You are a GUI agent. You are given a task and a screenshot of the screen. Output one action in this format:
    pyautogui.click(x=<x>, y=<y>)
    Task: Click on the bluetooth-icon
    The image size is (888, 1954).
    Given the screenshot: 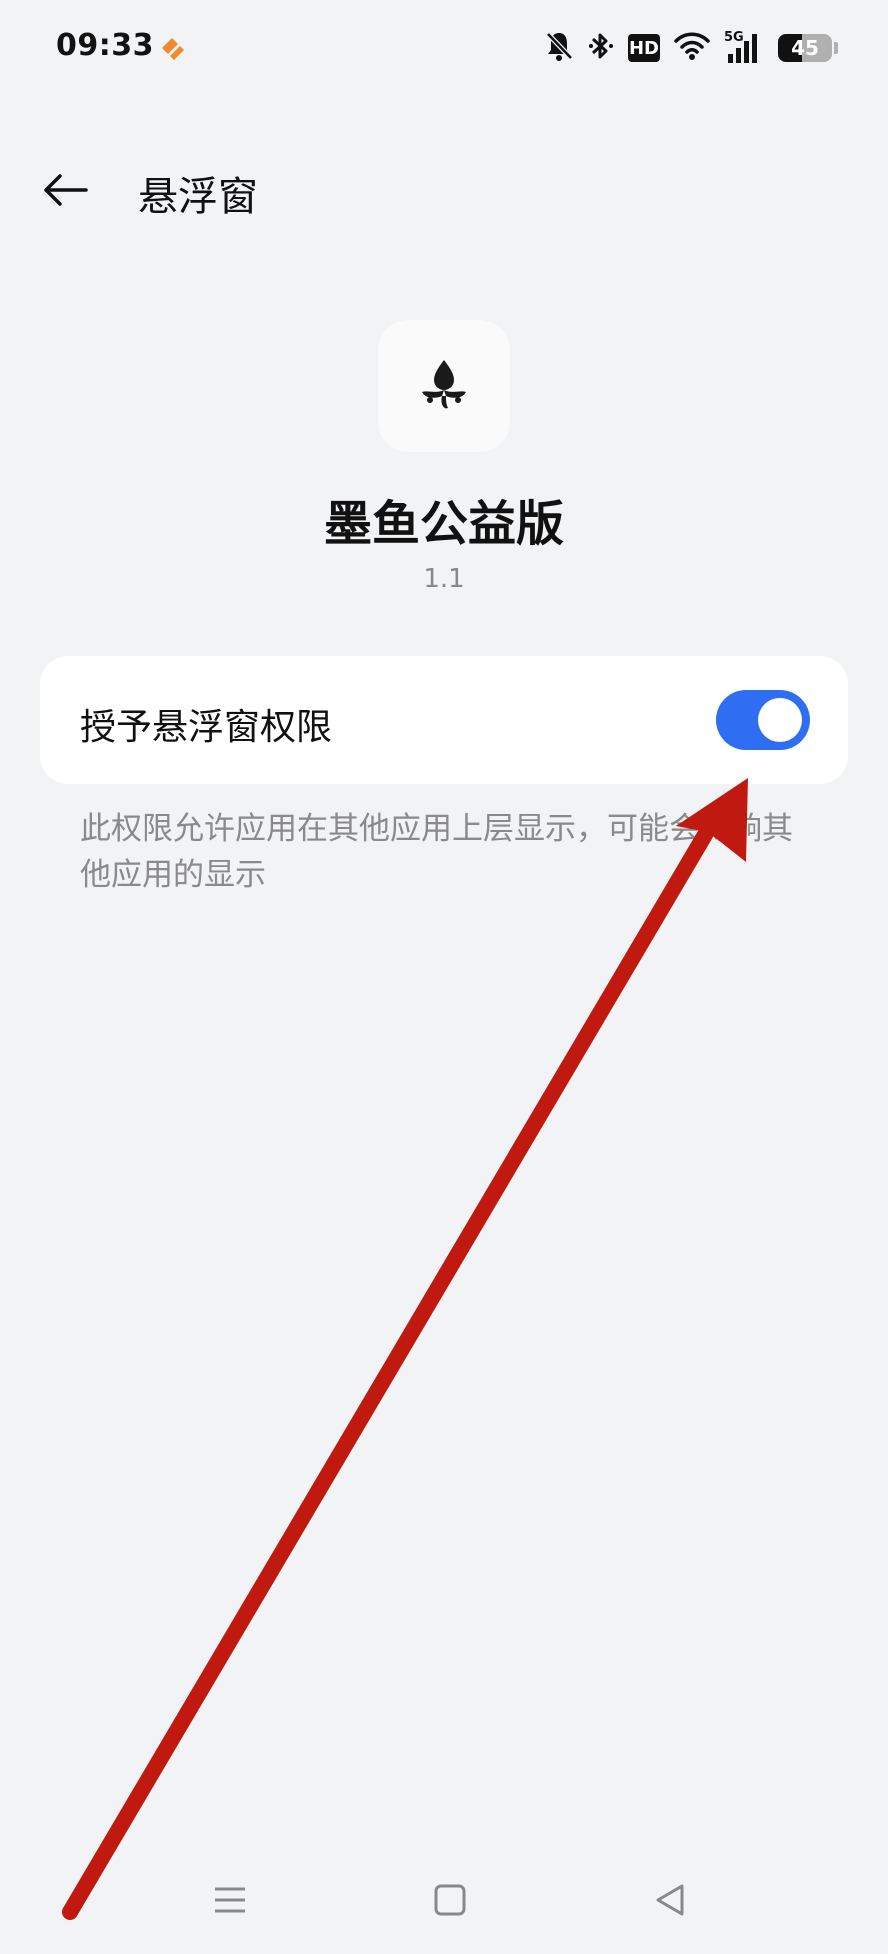 What is the action you would take?
    pyautogui.click(x=601, y=48)
    